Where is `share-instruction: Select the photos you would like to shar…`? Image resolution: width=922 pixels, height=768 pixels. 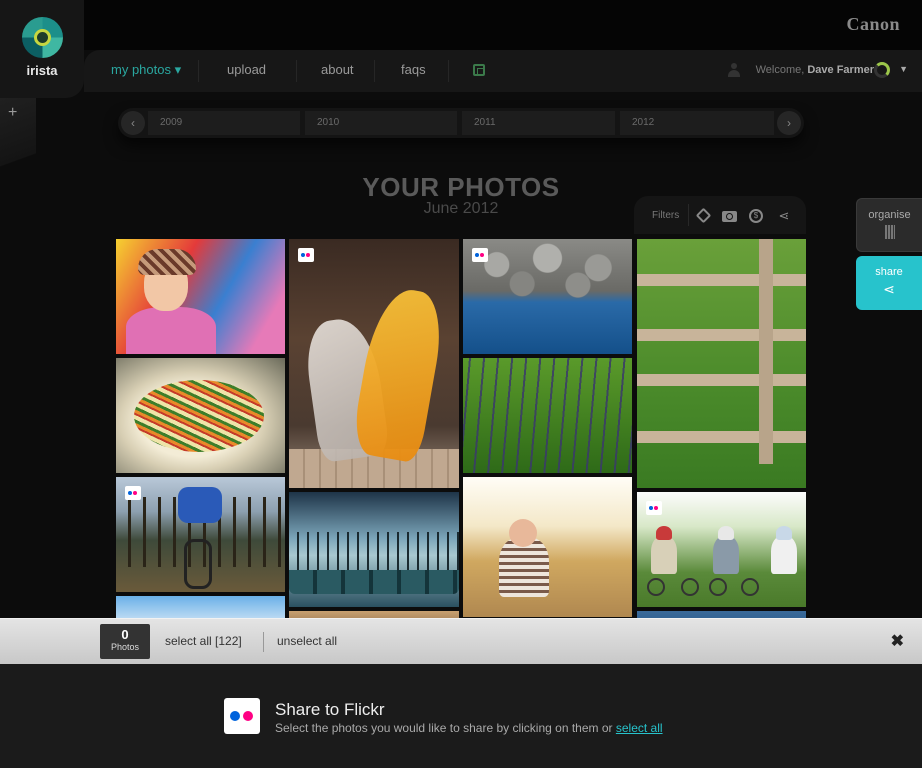 share-instruction: Select the photos you would like to shar… is located at coordinates (444, 728).